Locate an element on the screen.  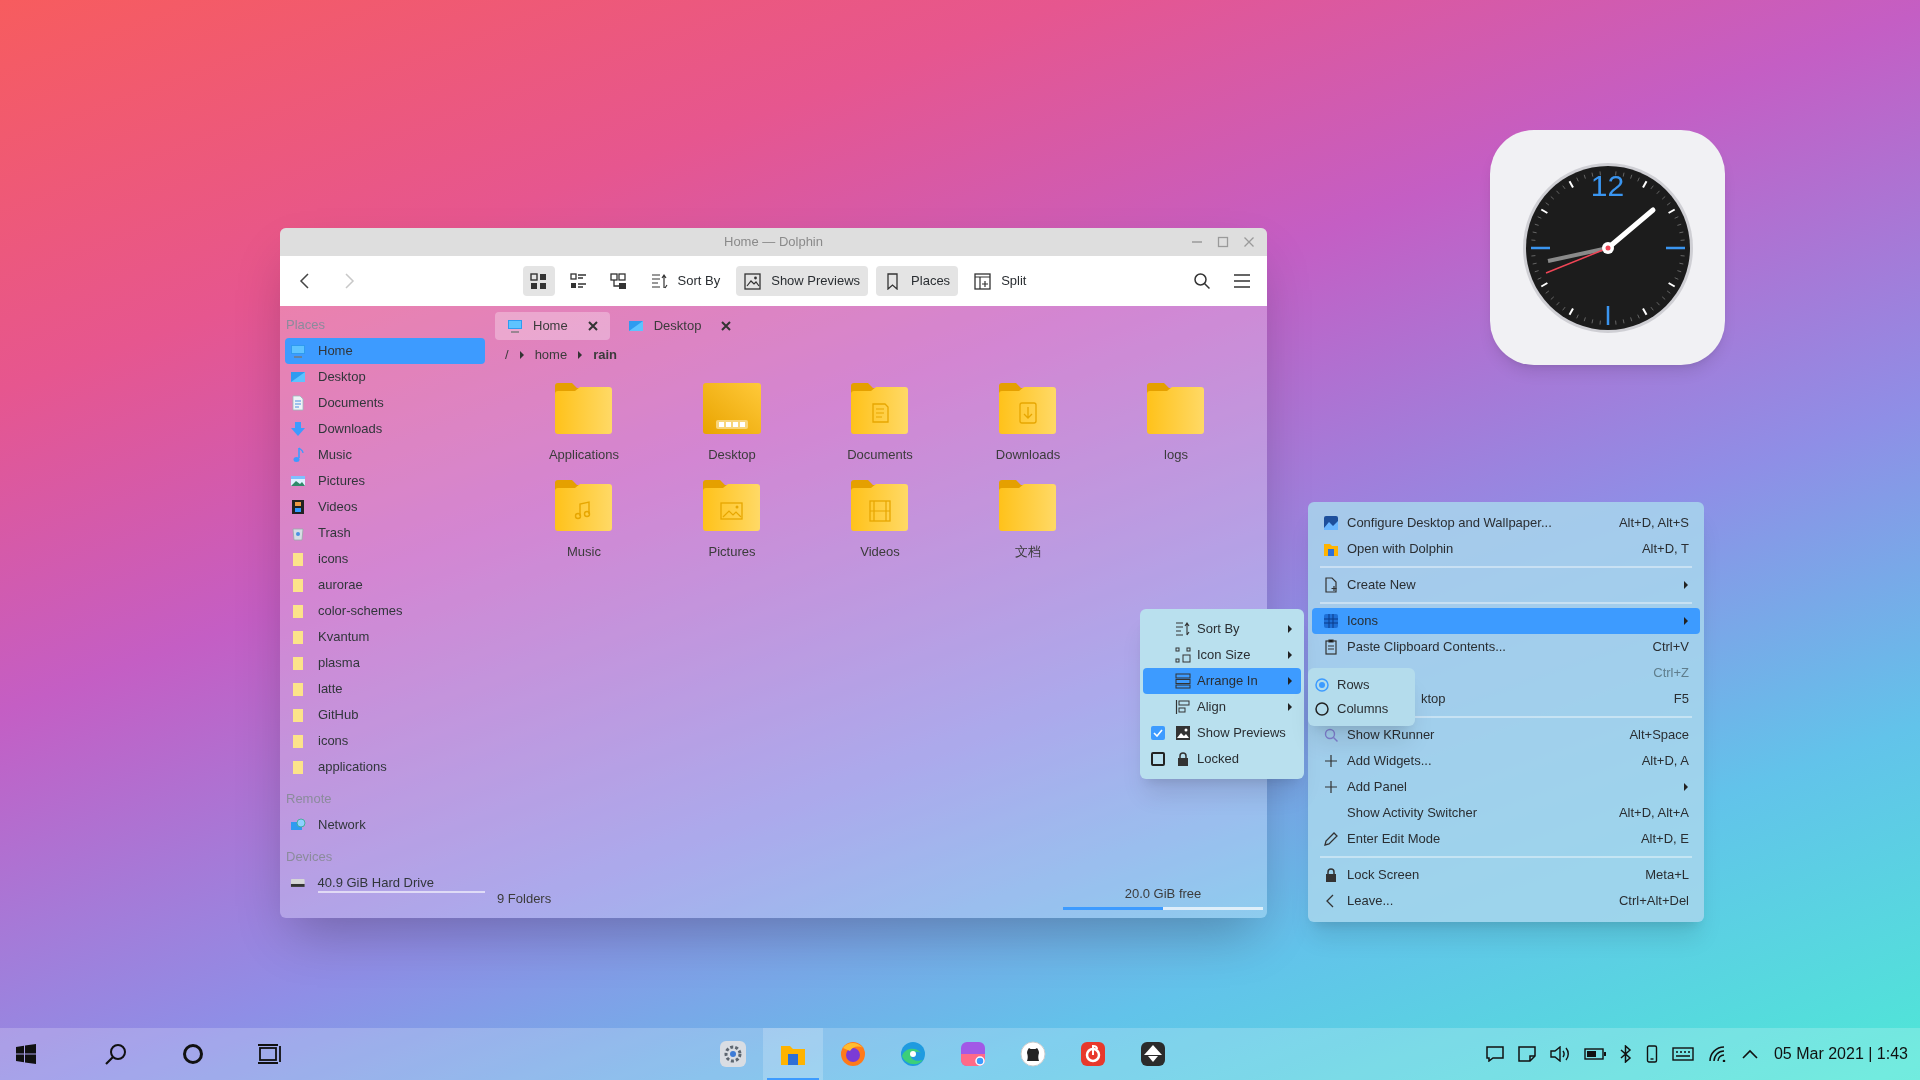
file-name: Documents is located at coordinates (880, 455).